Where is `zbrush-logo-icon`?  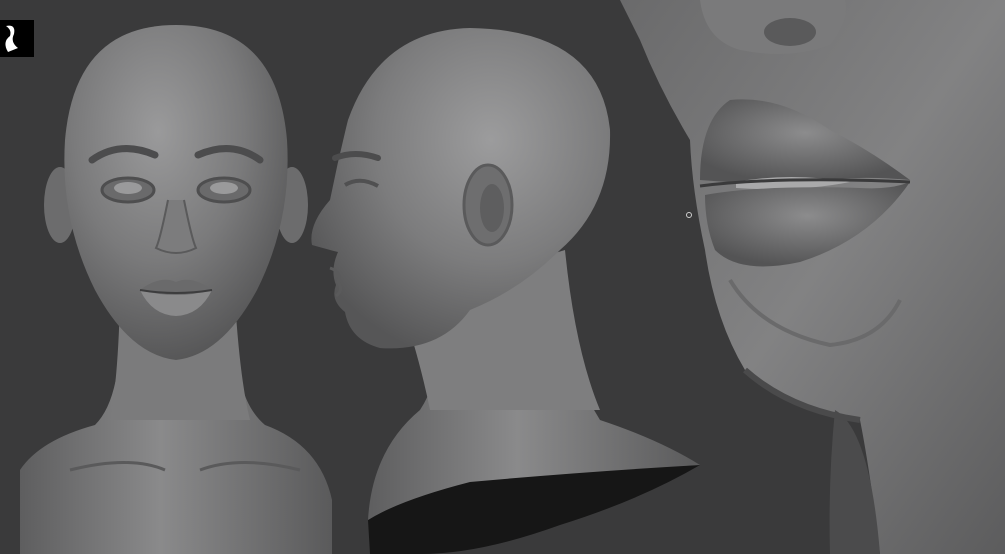 zbrush-logo-icon is located at coordinates (17, 38).